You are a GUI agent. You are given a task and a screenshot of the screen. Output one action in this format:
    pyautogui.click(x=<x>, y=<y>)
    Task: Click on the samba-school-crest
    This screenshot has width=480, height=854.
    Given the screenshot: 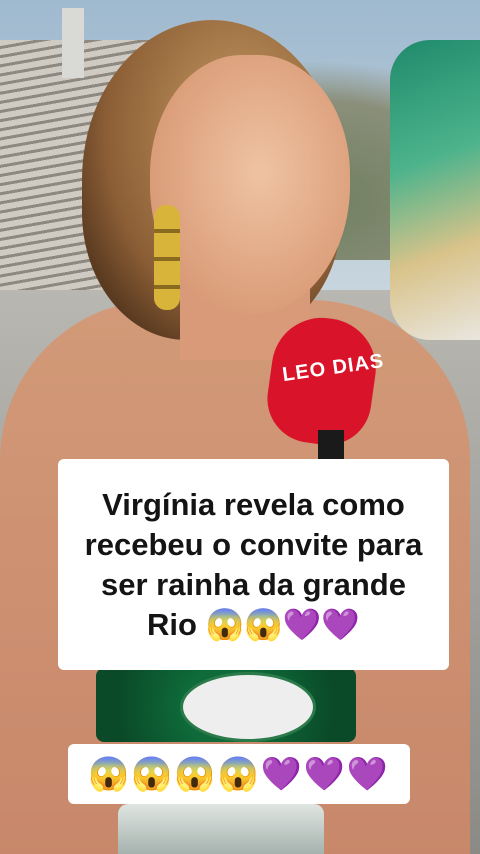 What is the action you would take?
    pyautogui.click(x=248, y=707)
    